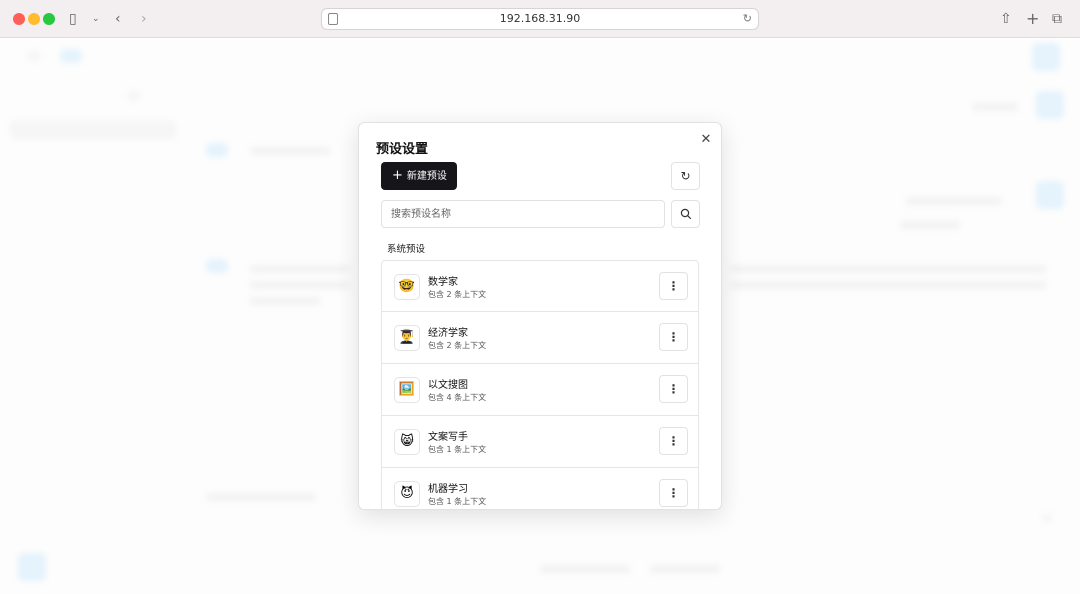 Image resolution: width=1080 pixels, height=594 pixels. I want to click on chevron-down-icon: ⌄, so click(96, 19).